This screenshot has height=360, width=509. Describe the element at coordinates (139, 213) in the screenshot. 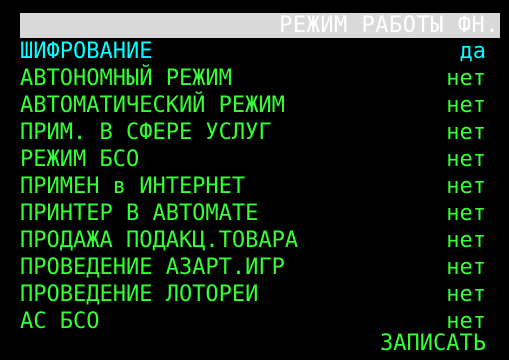

I see `list-item-label: ПРИНТЕР В АВТОМАТЕ` at that location.